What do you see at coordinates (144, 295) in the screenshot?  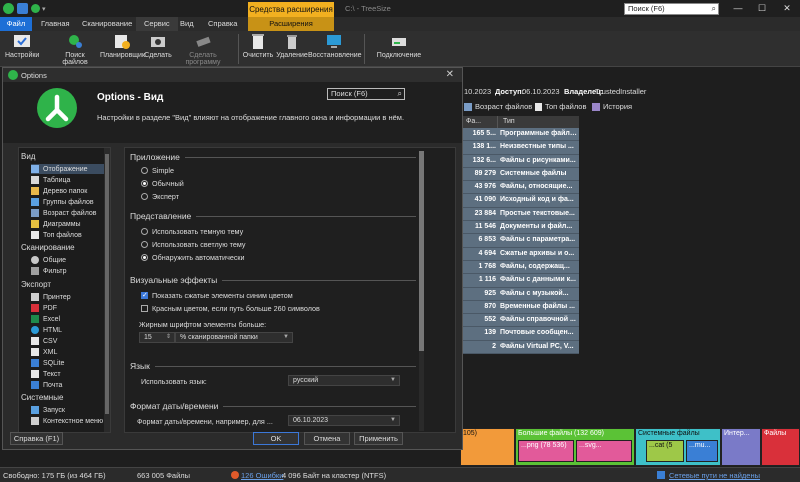 I see `checkbox-compressed-blue` at bounding box center [144, 295].